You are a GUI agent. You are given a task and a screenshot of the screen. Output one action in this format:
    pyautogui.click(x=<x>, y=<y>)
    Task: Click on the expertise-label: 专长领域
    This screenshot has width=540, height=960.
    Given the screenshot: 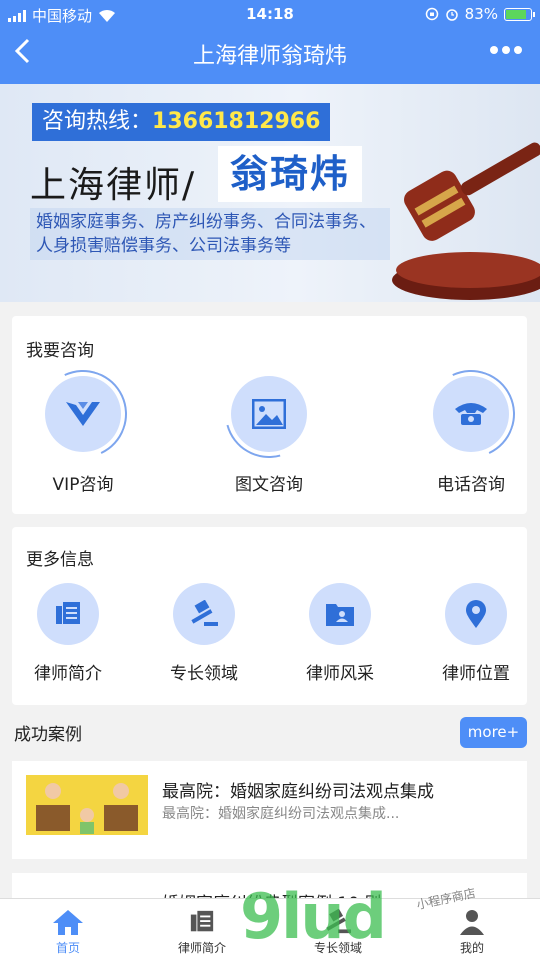 What is the action you would take?
    pyautogui.click(x=204, y=674)
    